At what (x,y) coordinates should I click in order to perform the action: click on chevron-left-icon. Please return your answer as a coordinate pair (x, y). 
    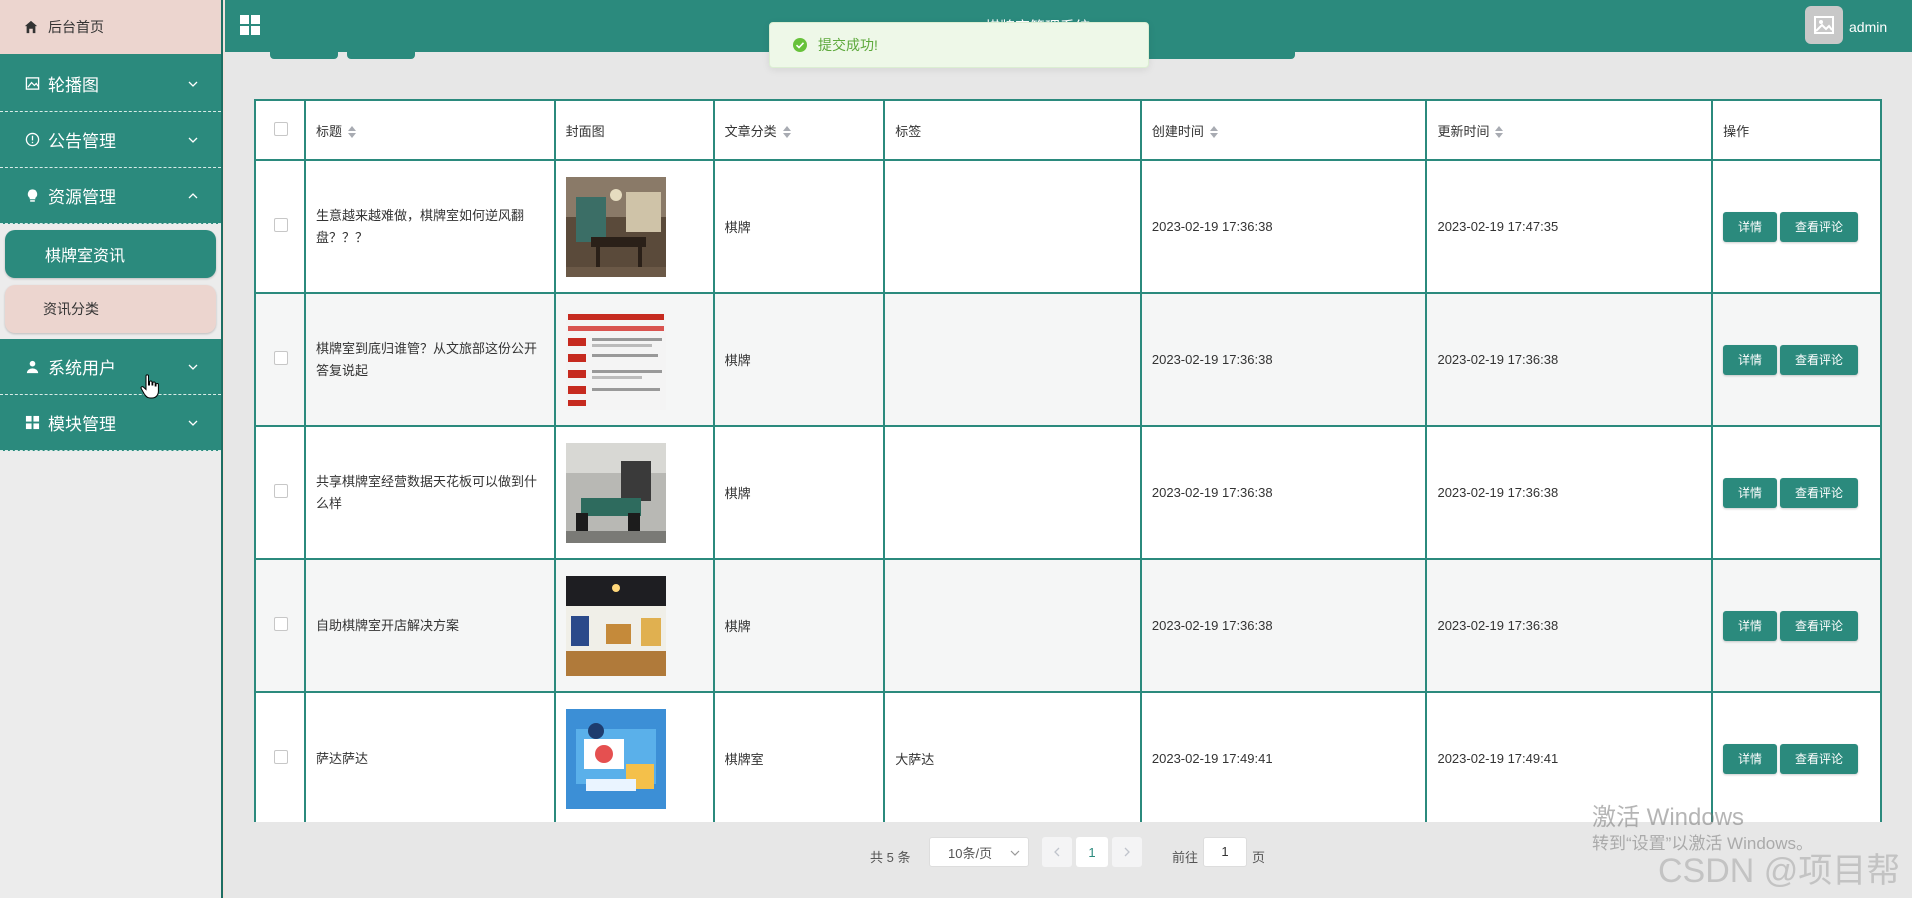
    Looking at the image, I should click on (1057, 852).